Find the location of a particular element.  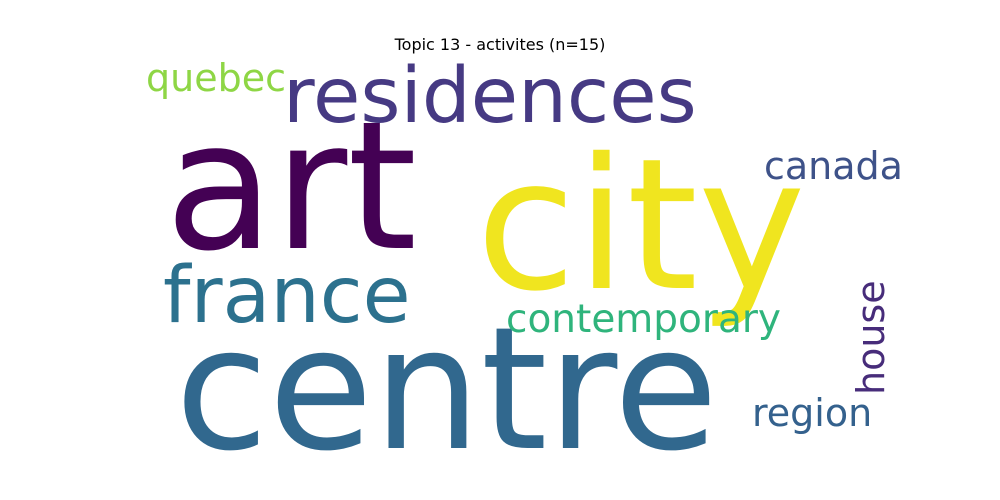

word-house: house is located at coordinates (871, 337).